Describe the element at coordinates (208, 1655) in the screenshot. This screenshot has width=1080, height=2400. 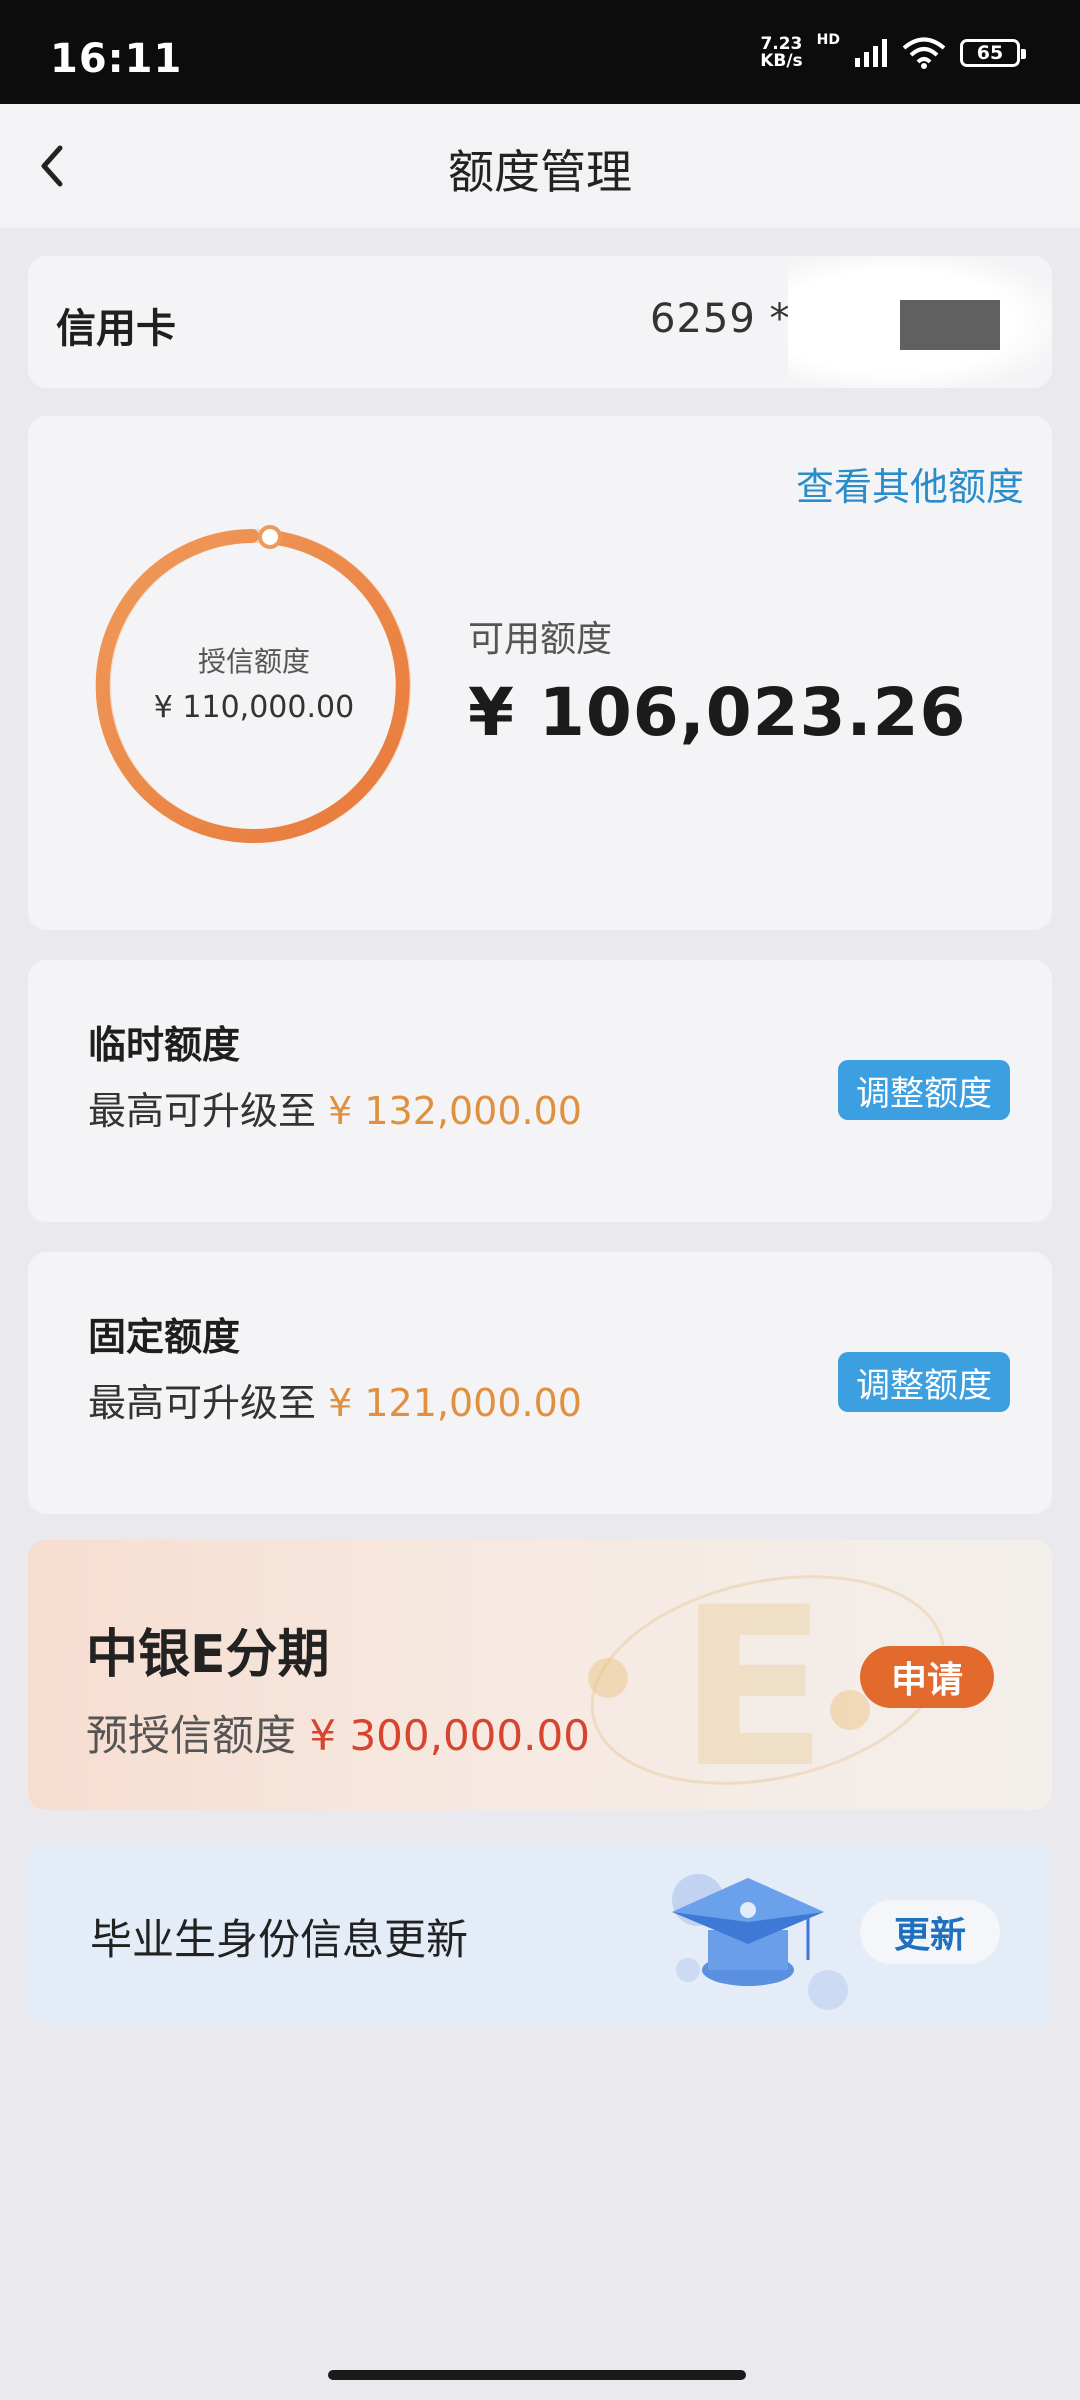
I see `installment-title: 中银E分期` at that location.